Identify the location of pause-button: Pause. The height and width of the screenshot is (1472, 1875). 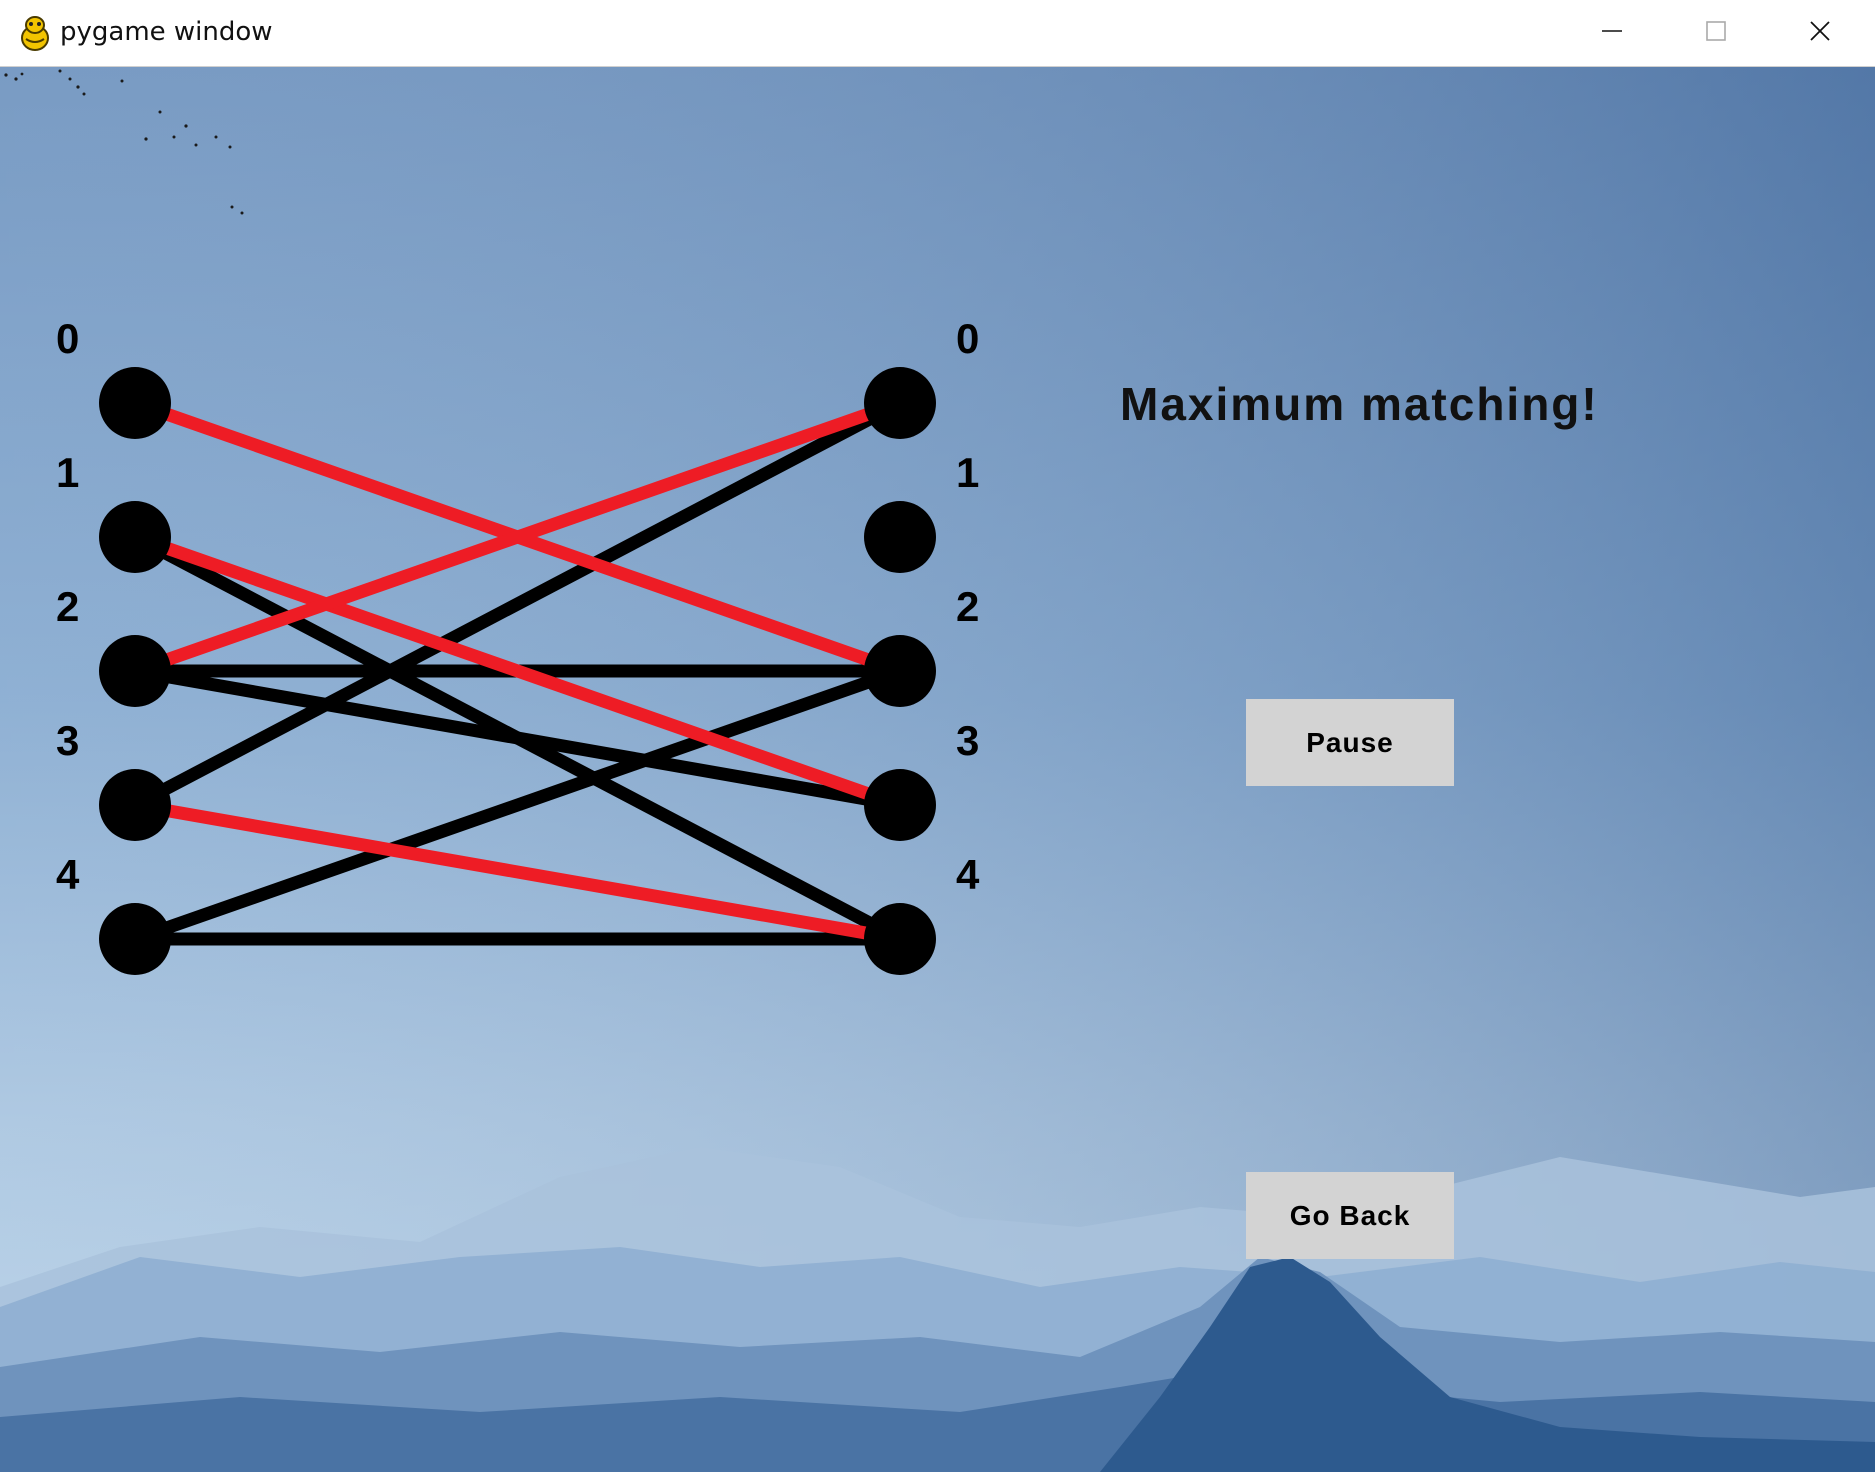
(1350, 742).